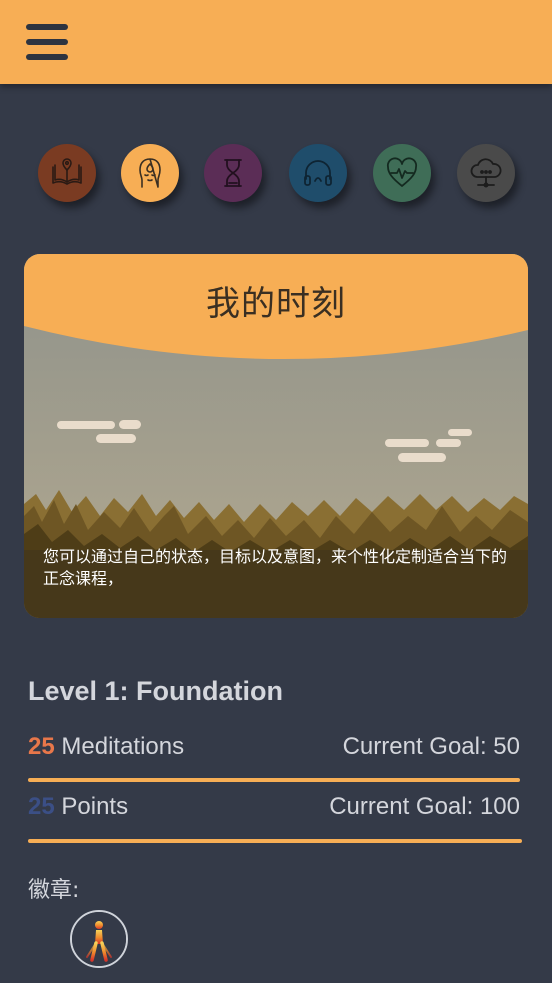 This screenshot has height=983, width=552. I want to click on cloud-network-icon, so click(486, 173).